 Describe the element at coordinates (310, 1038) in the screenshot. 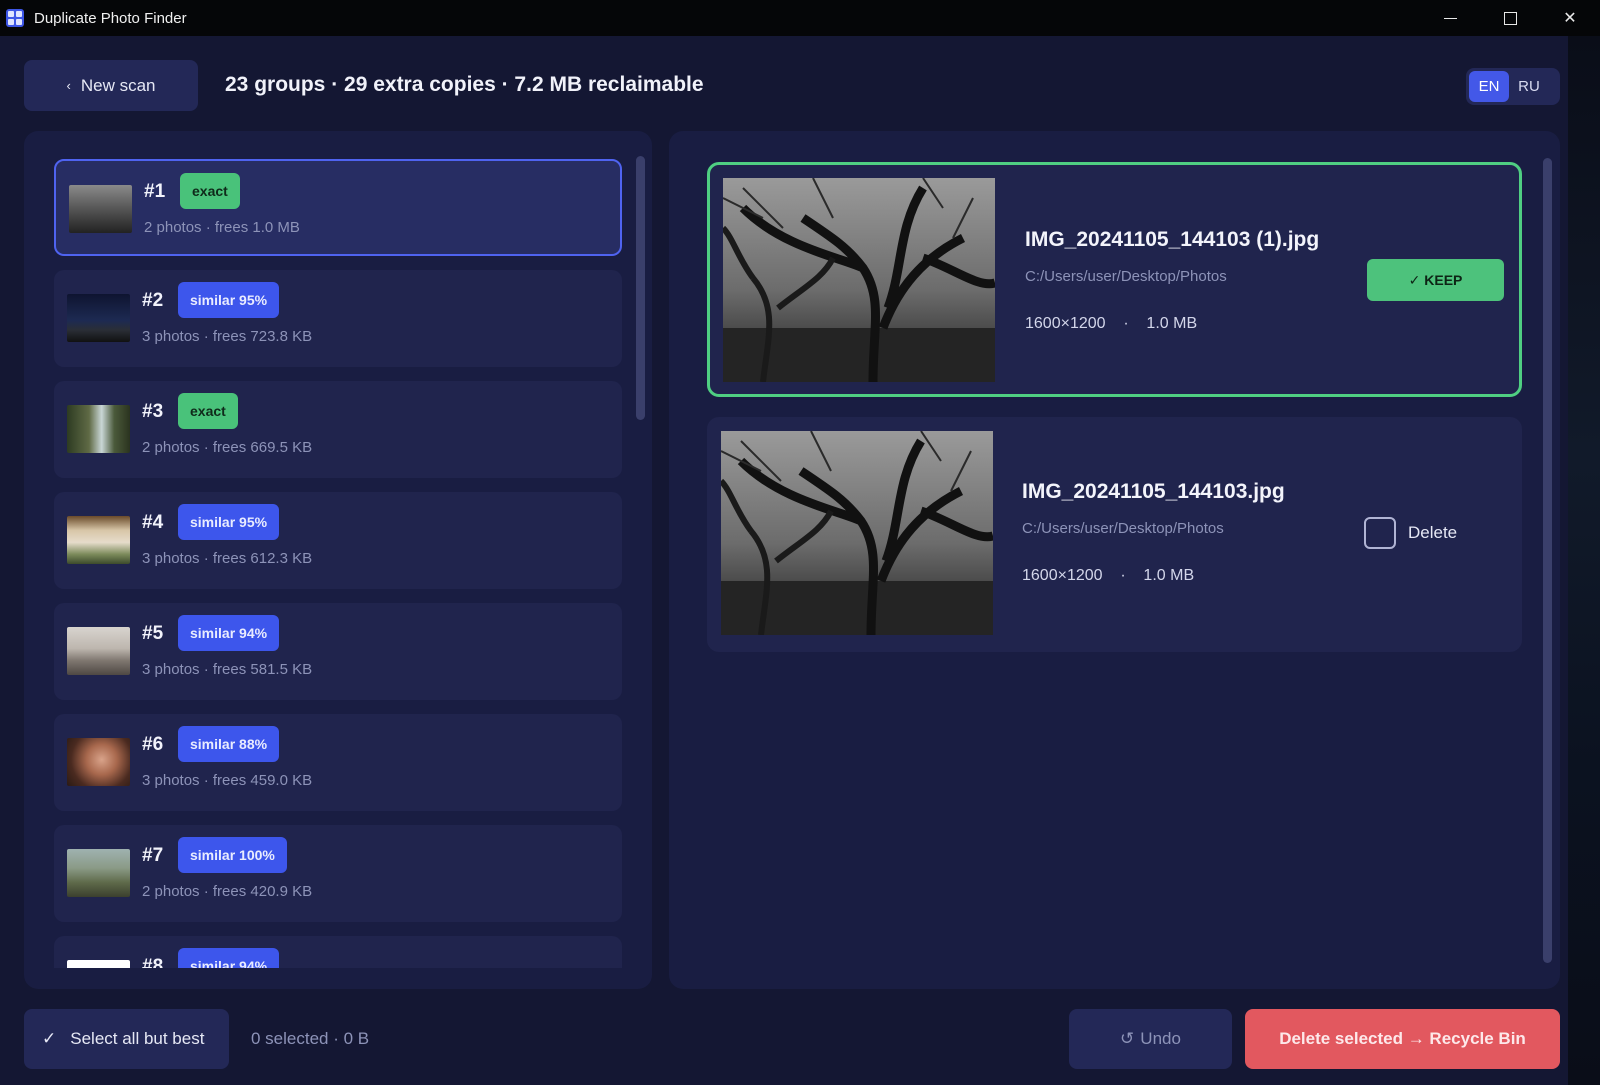

I see `selection-status: 0 selected · 0 B` at that location.